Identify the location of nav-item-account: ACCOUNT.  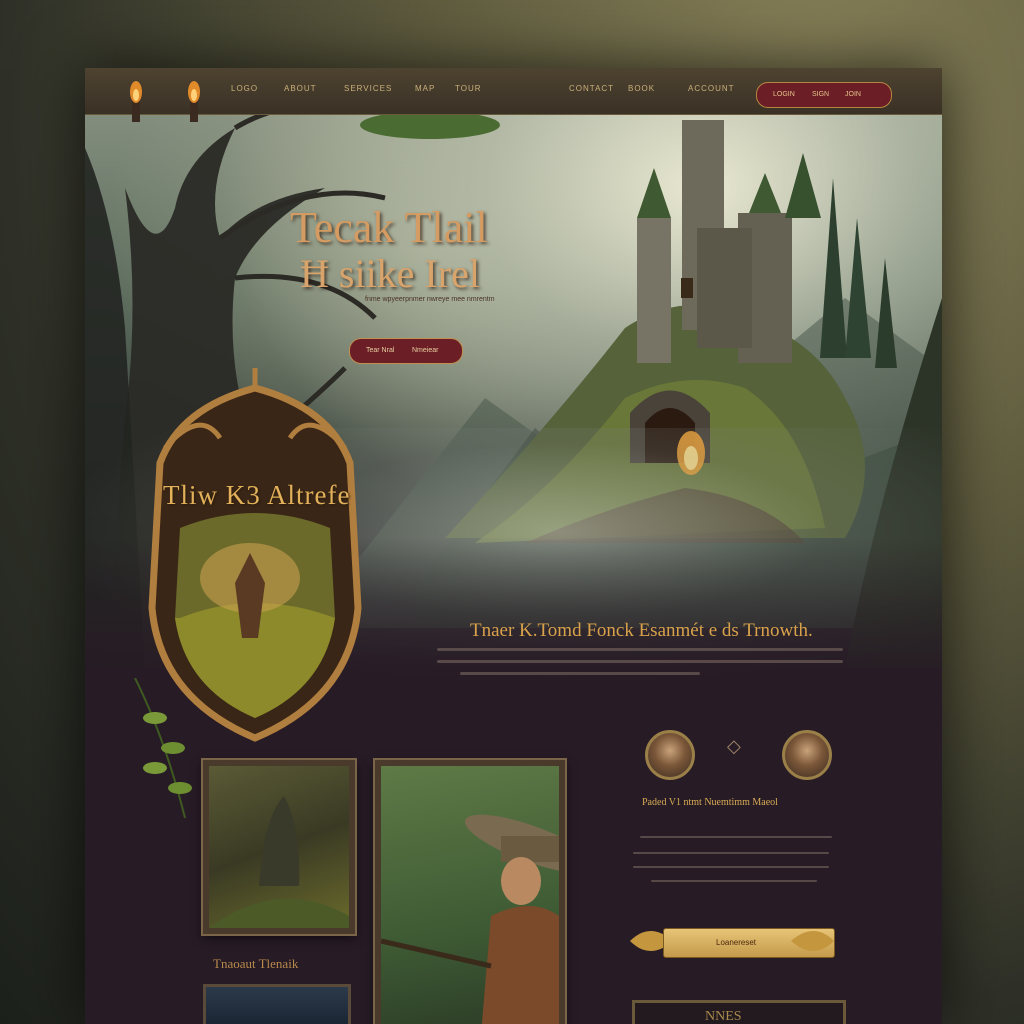
(711, 88).